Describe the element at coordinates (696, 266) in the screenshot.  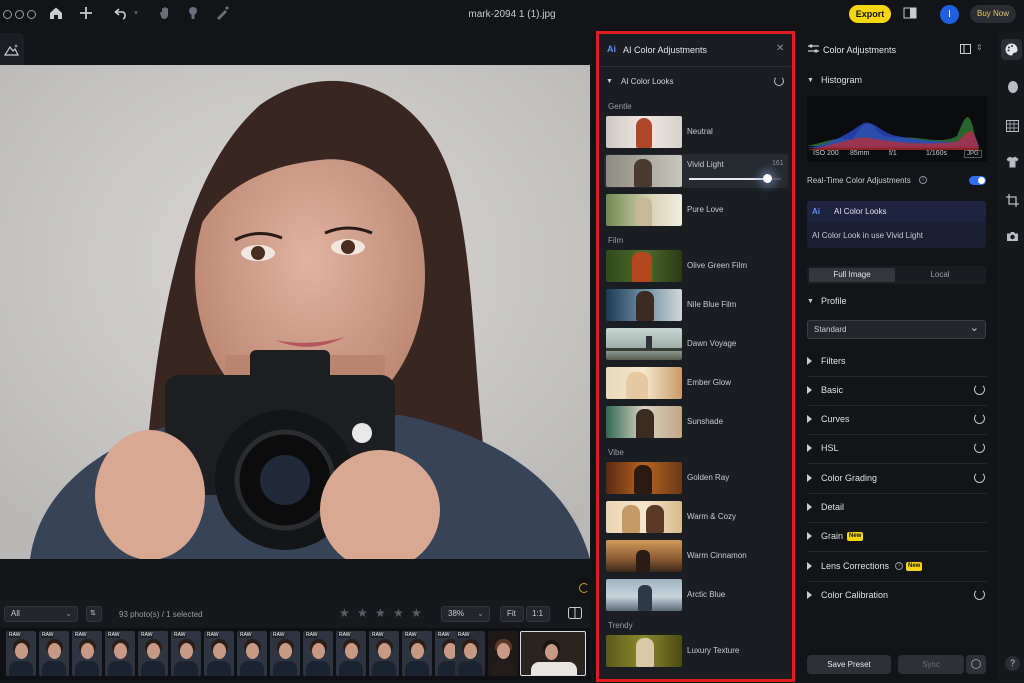
I see `look-olive-green-film: Olive Green Film` at that location.